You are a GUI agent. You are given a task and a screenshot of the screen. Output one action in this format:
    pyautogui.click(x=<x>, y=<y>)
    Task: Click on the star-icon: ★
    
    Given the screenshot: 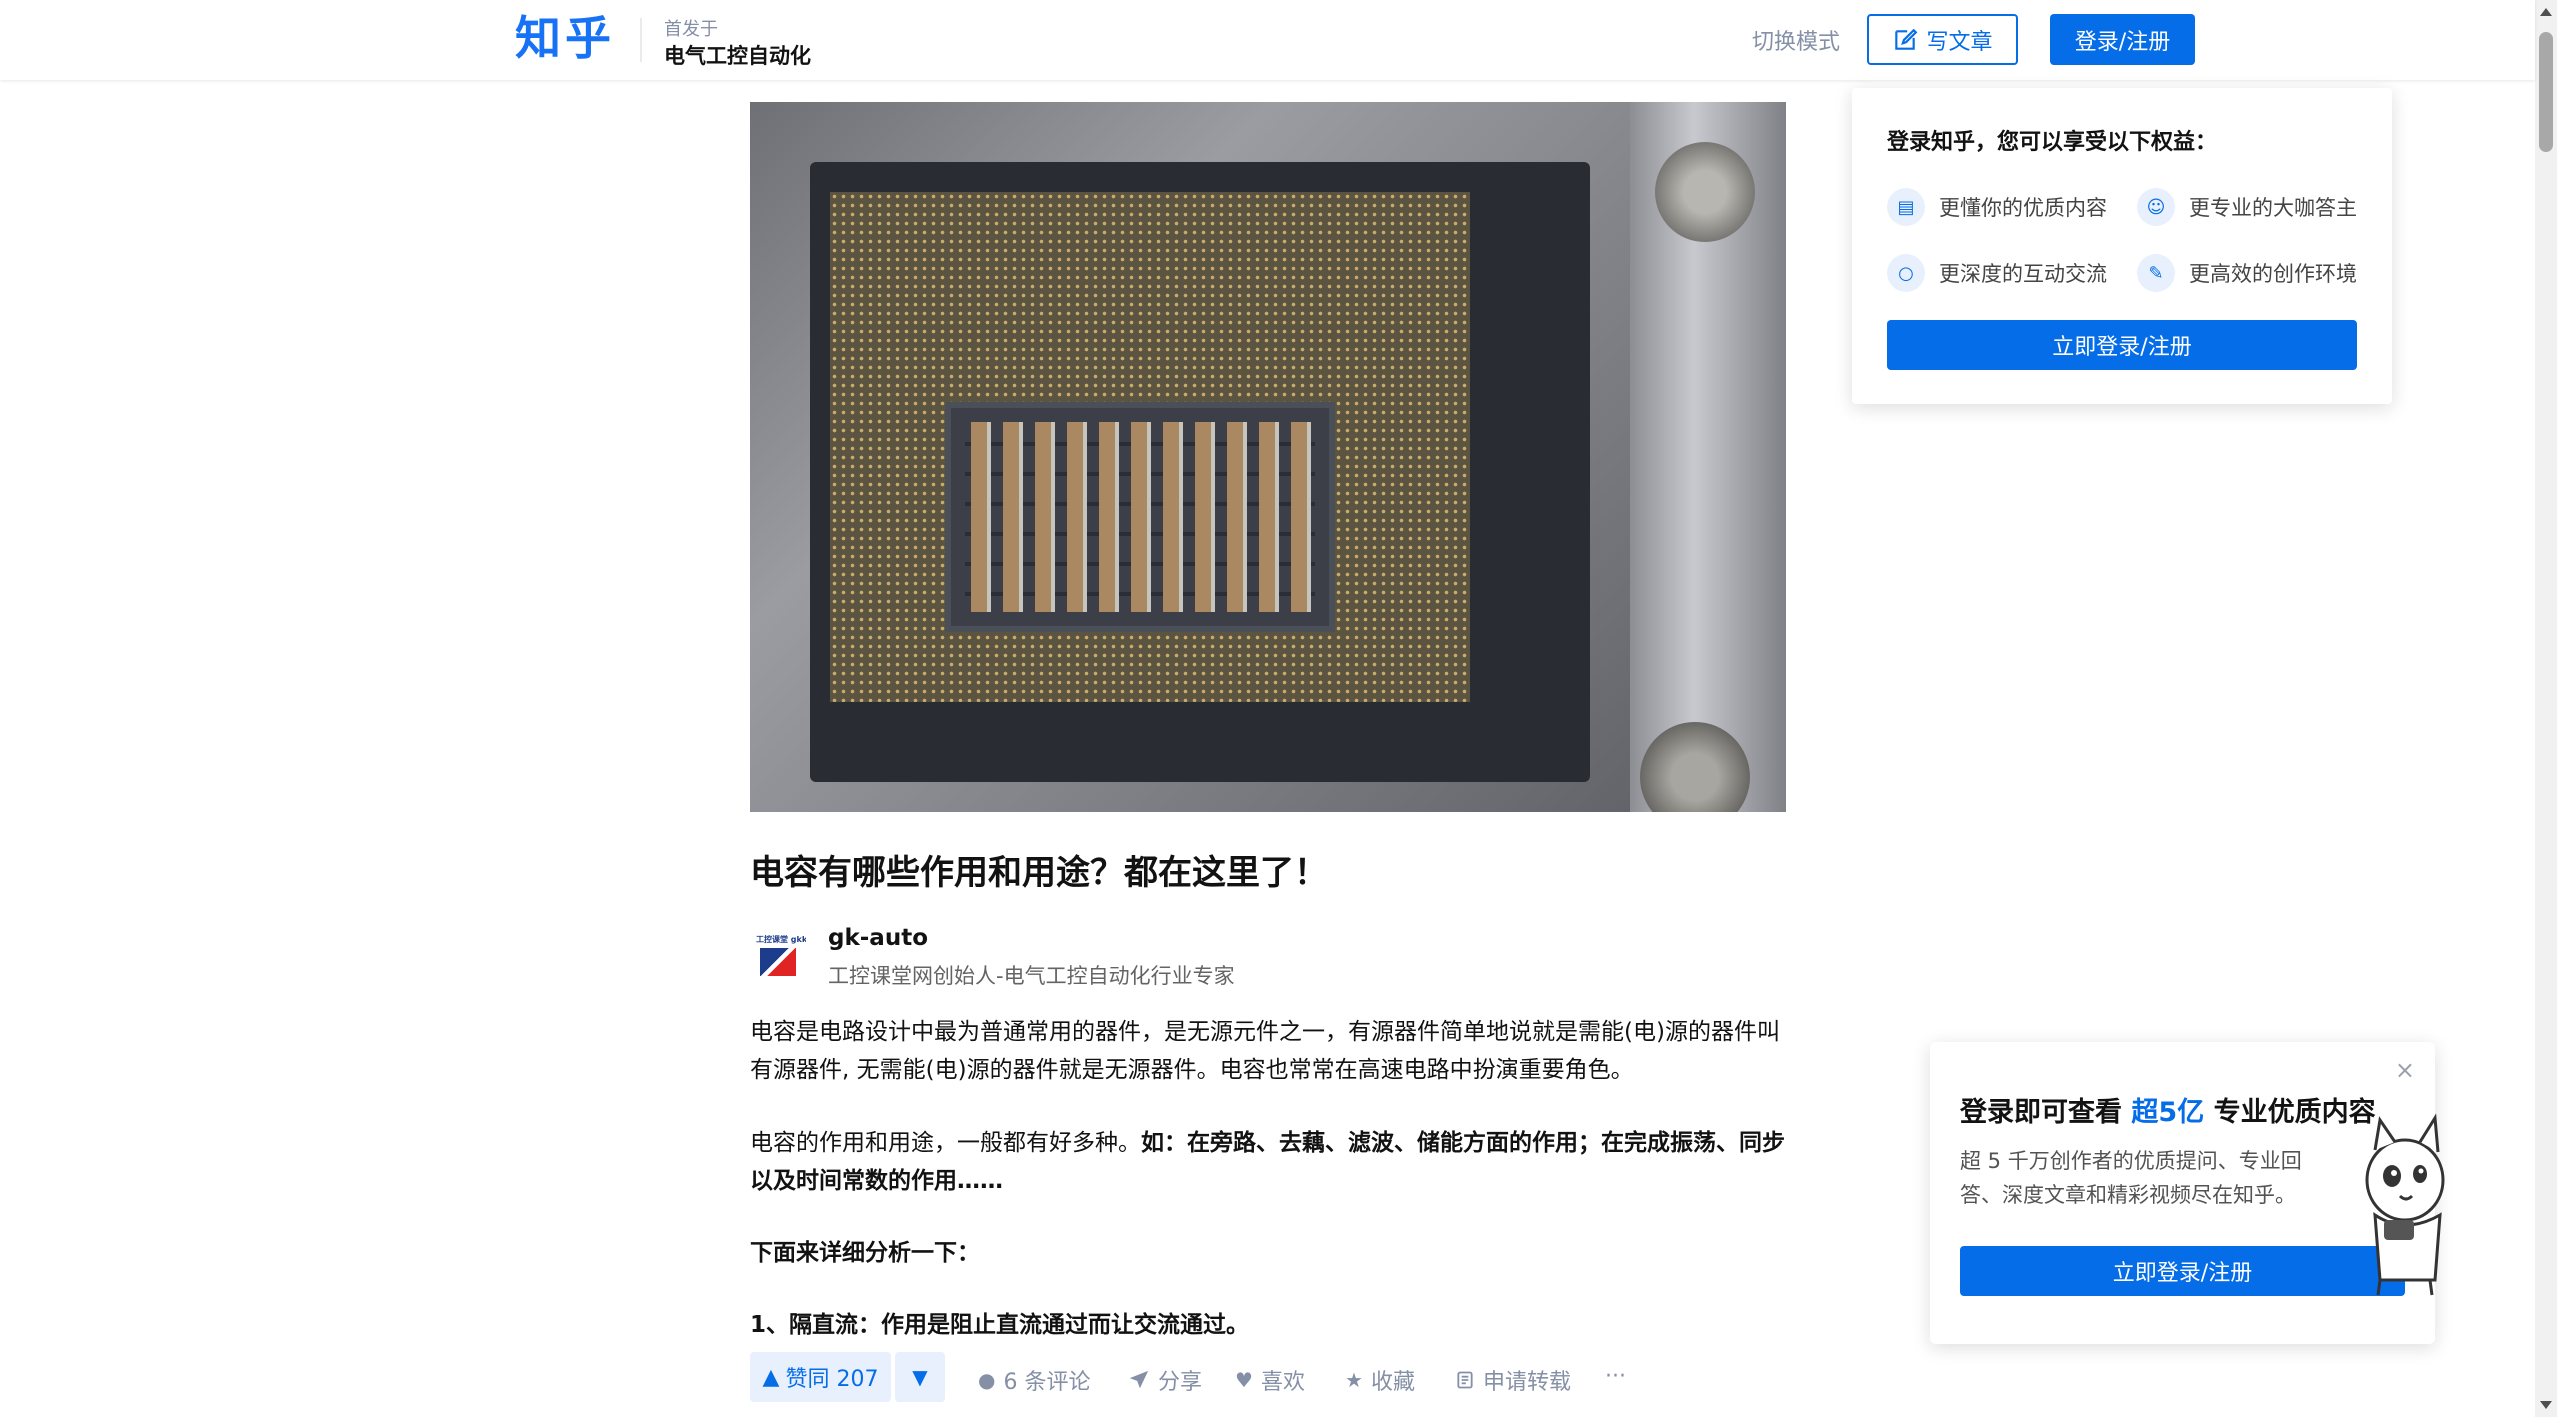 What is the action you would take?
    pyautogui.click(x=1354, y=1380)
    